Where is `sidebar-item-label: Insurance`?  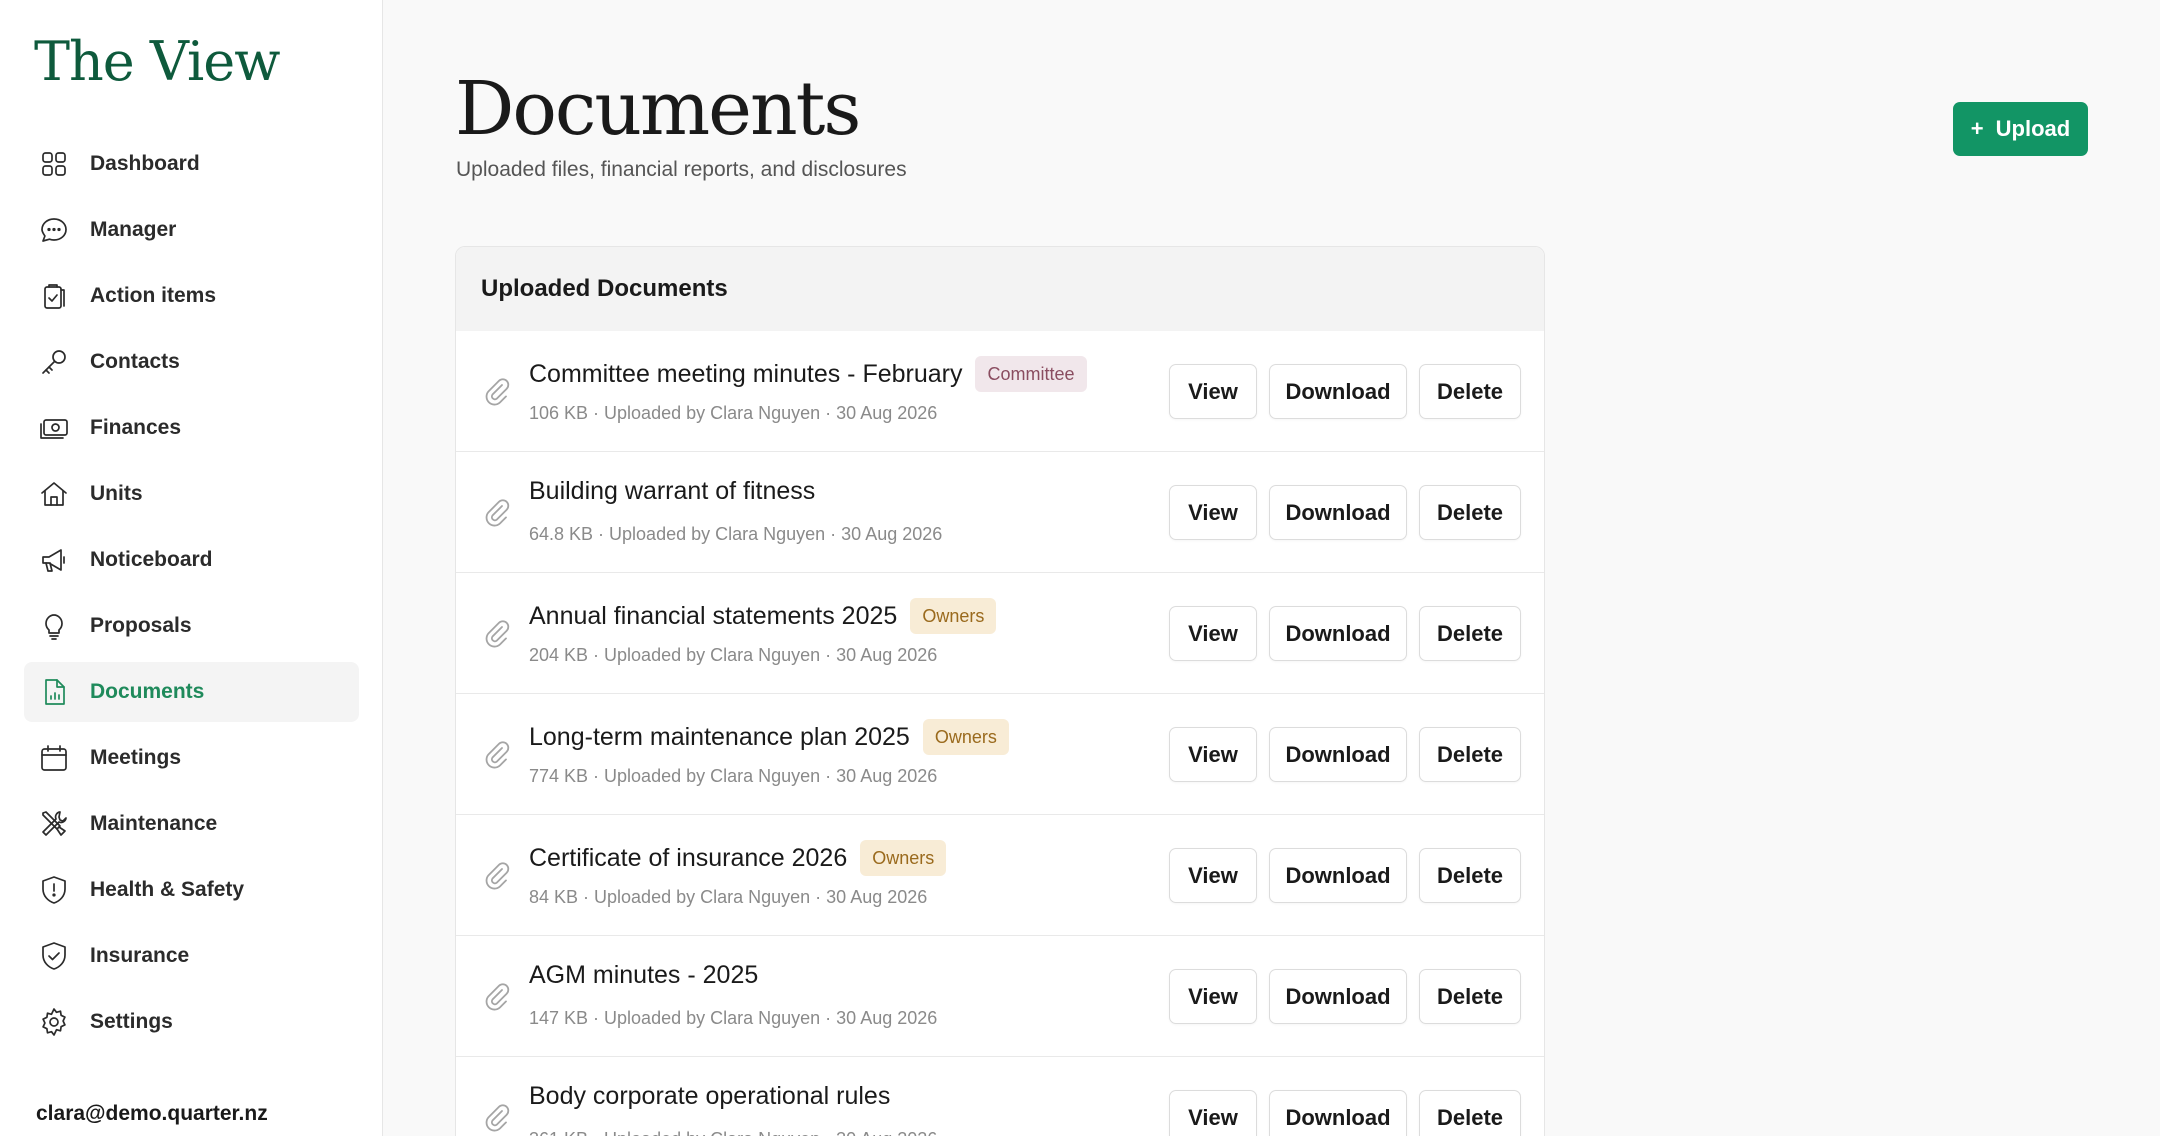
sidebar-item-label: Insurance is located at coordinates (140, 955).